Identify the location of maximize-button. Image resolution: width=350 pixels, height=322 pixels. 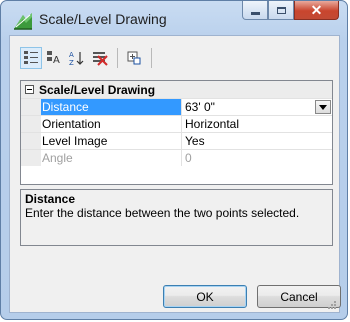
(281, 10).